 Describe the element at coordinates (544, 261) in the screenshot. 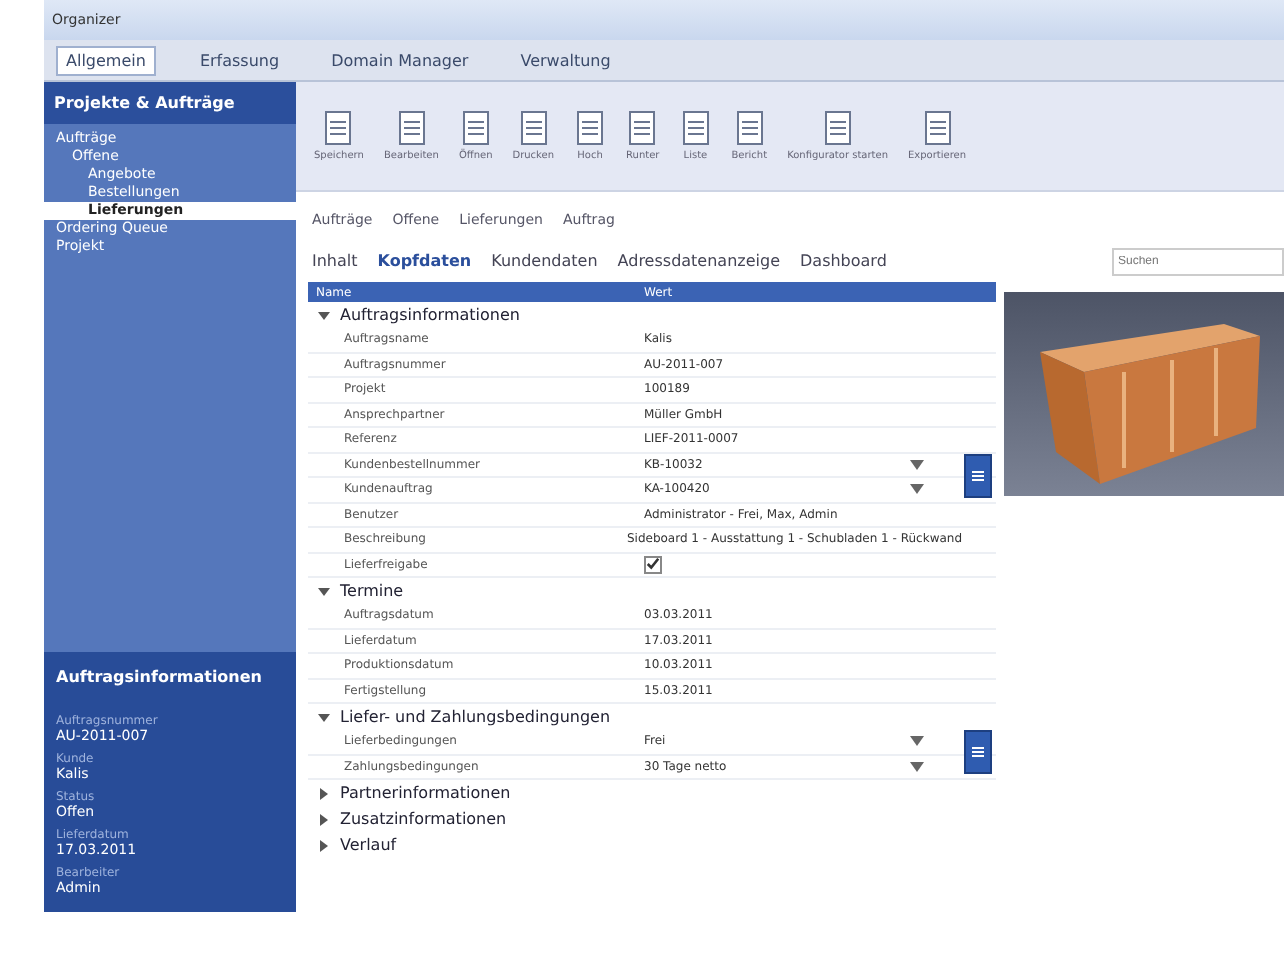

I see `tab: Kundendaten` at that location.